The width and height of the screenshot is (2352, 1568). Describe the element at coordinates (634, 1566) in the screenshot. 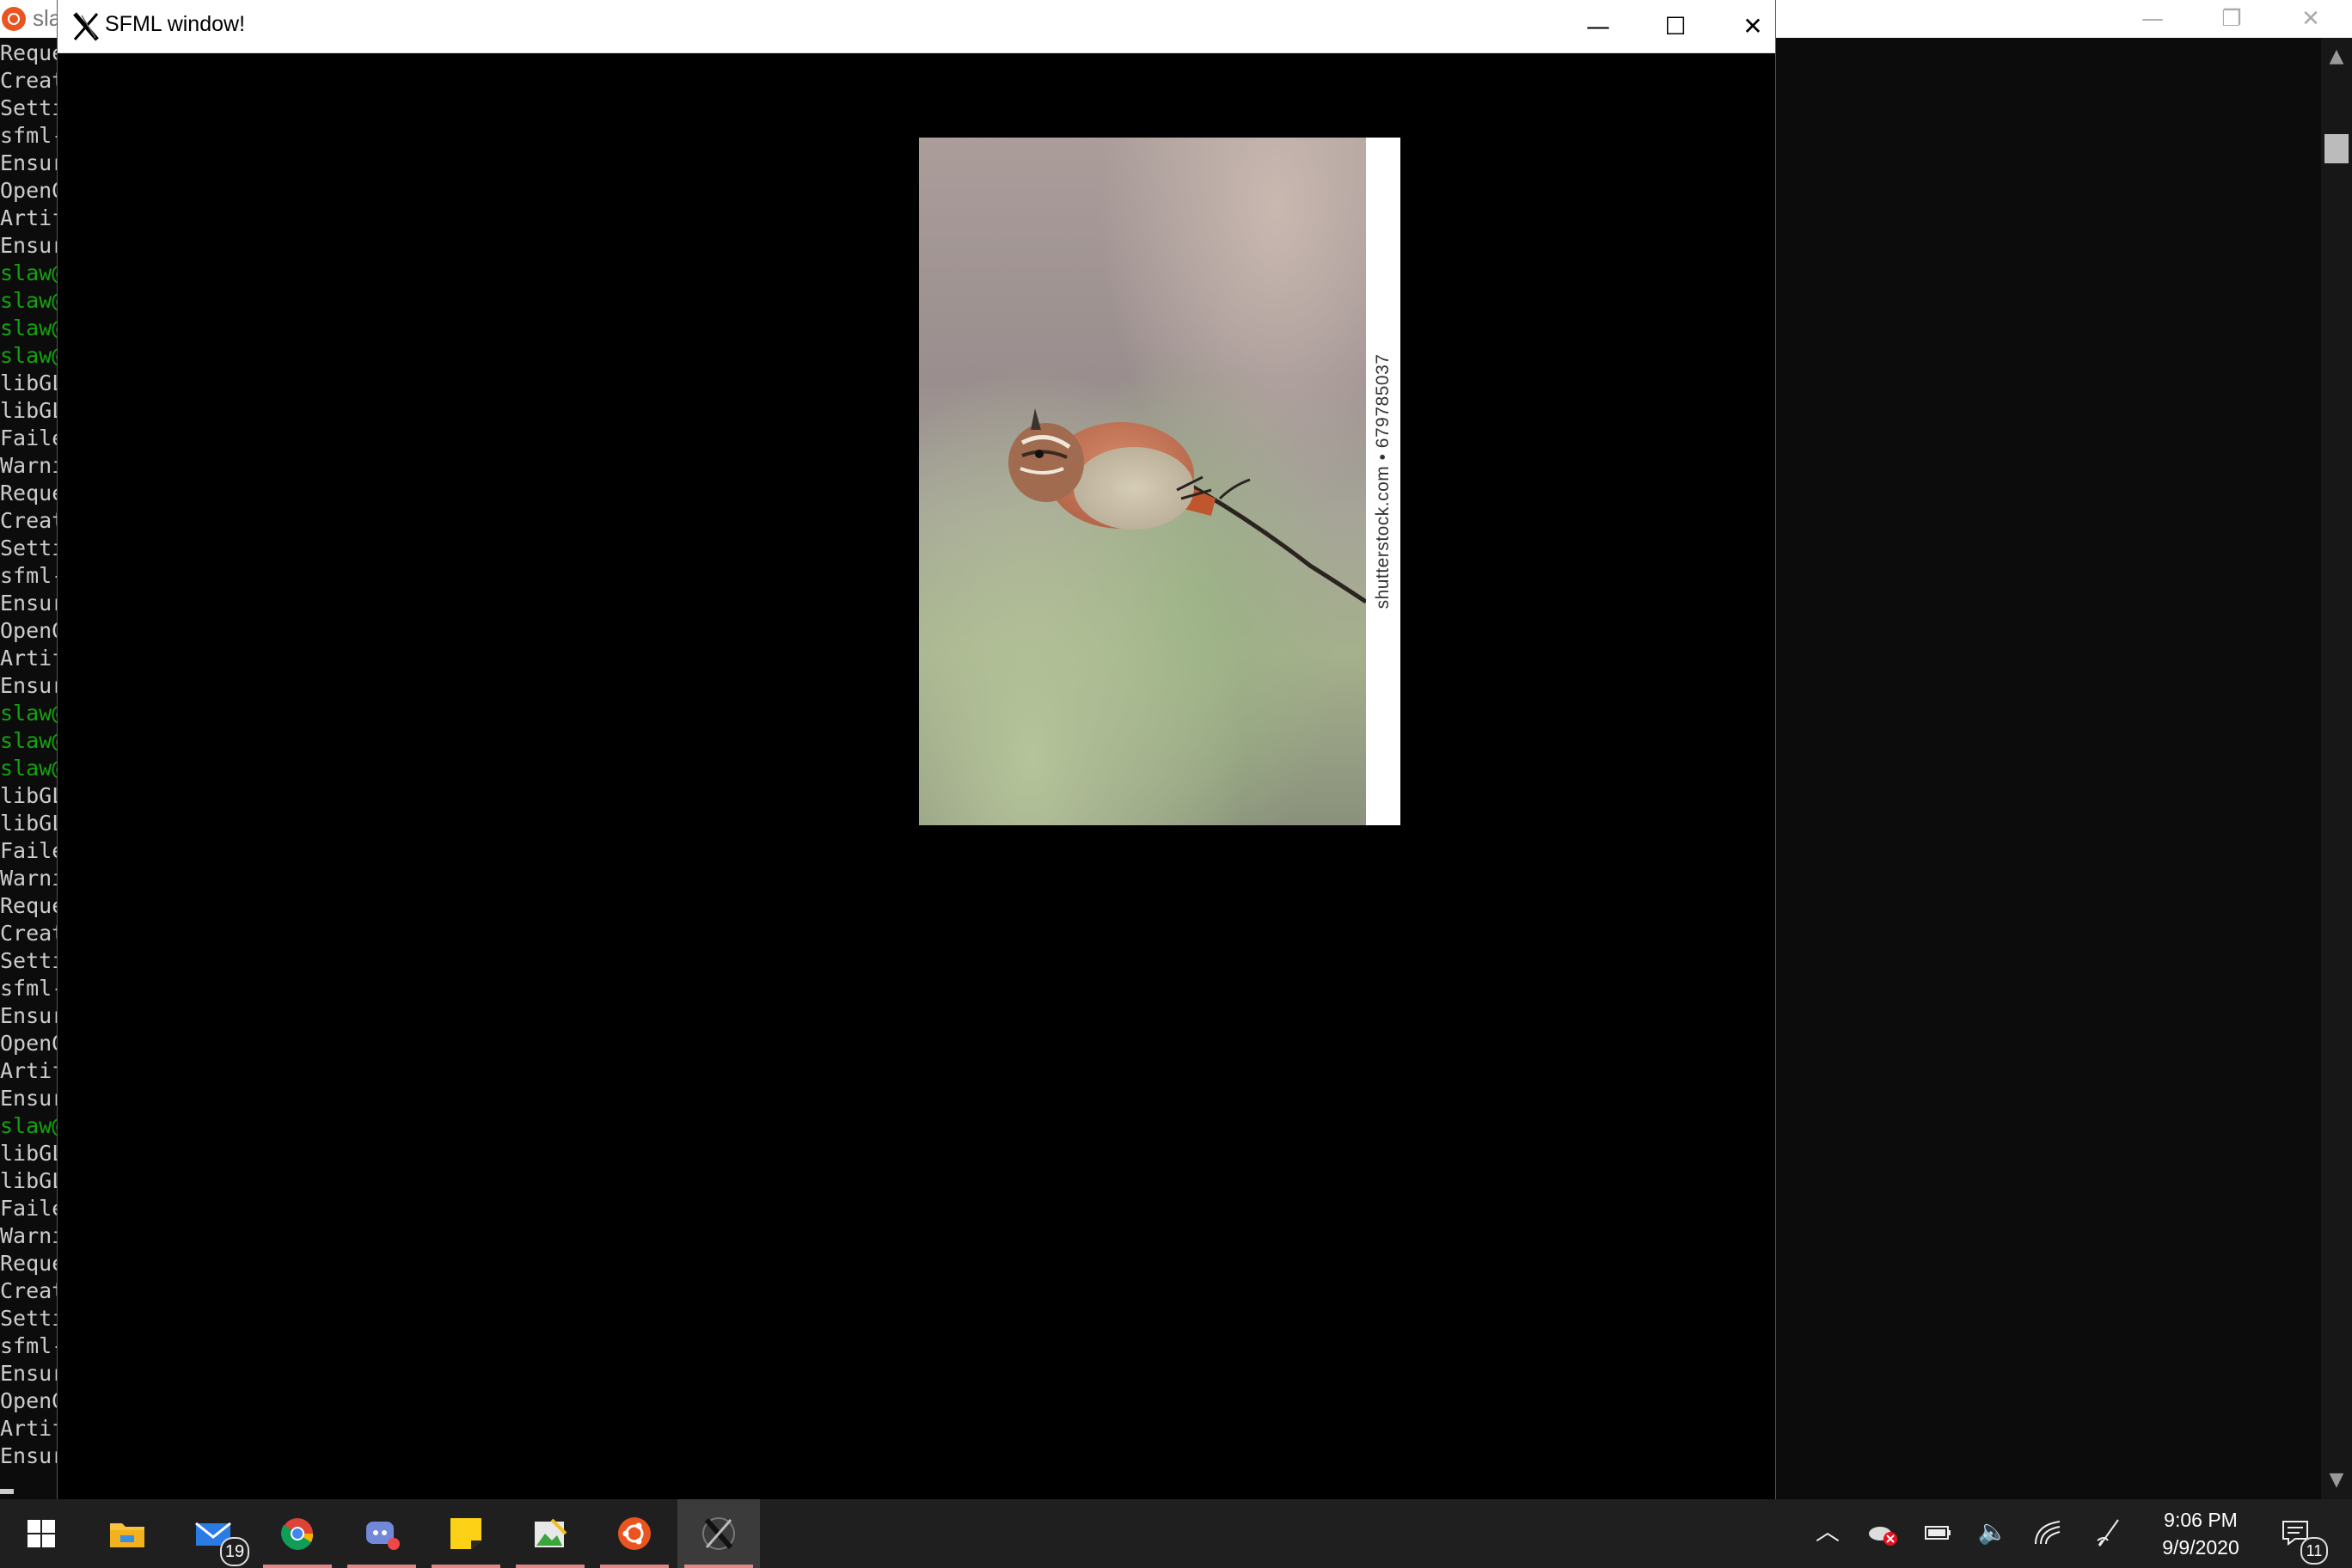

I see `ubuntu-running-indicator` at that location.